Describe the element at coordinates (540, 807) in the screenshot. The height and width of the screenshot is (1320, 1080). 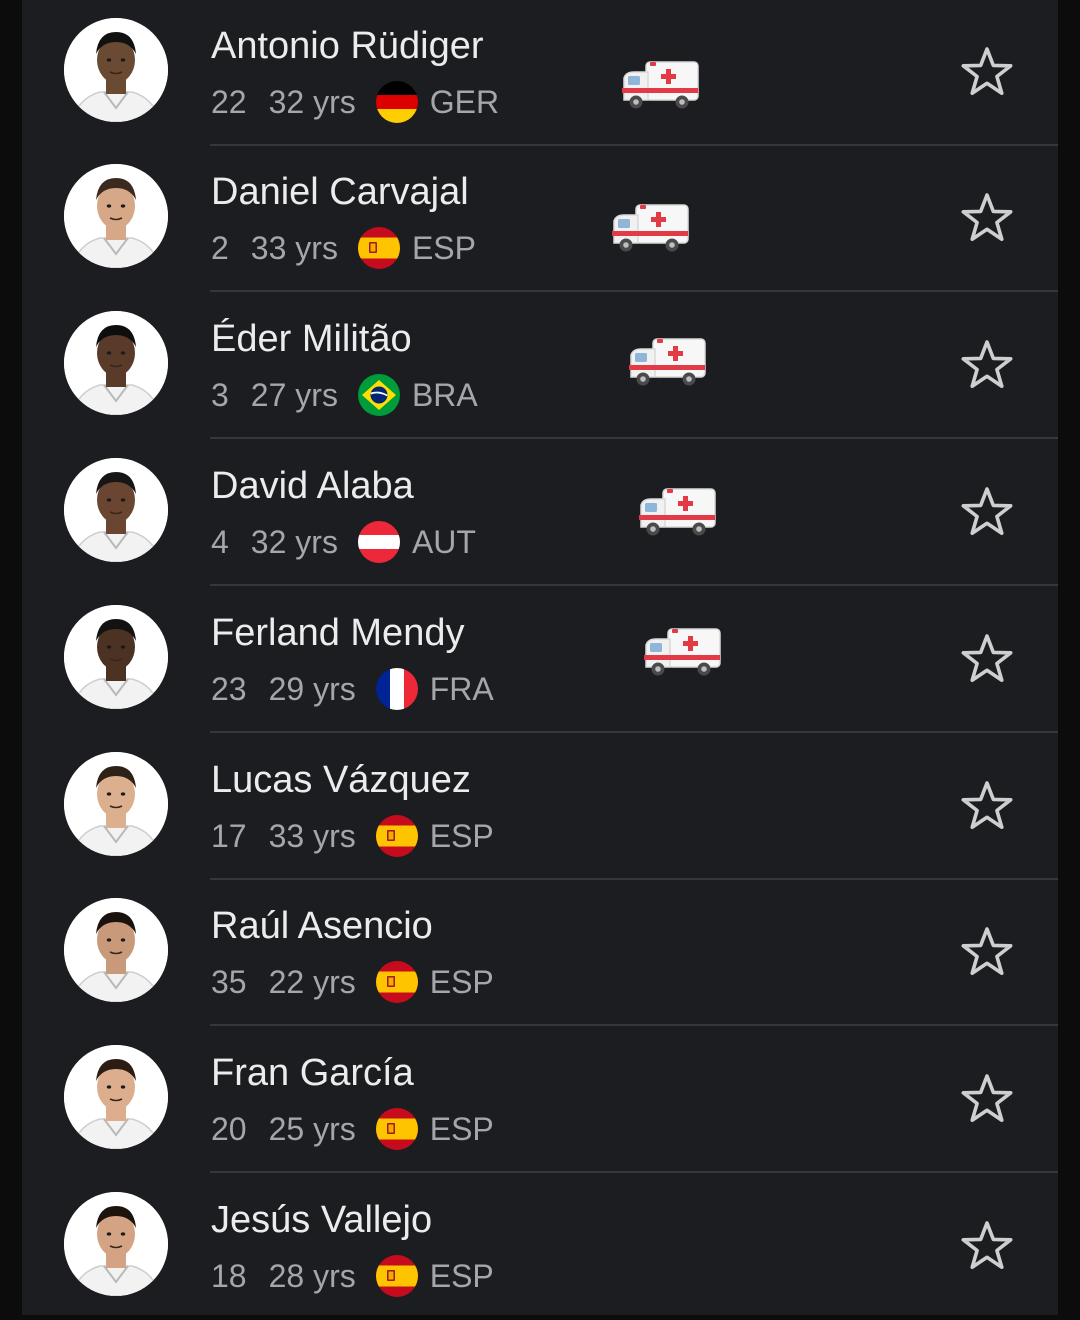
I see `player-row: Lucas Vázquez 17 33 yrs ESP` at that location.